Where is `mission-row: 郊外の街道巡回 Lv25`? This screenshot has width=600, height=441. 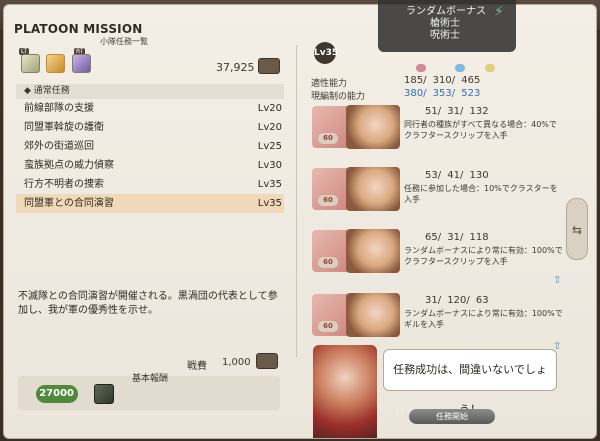
mission-row: 郊外の街道巡回 Lv25 is located at coordinates (150, 146).